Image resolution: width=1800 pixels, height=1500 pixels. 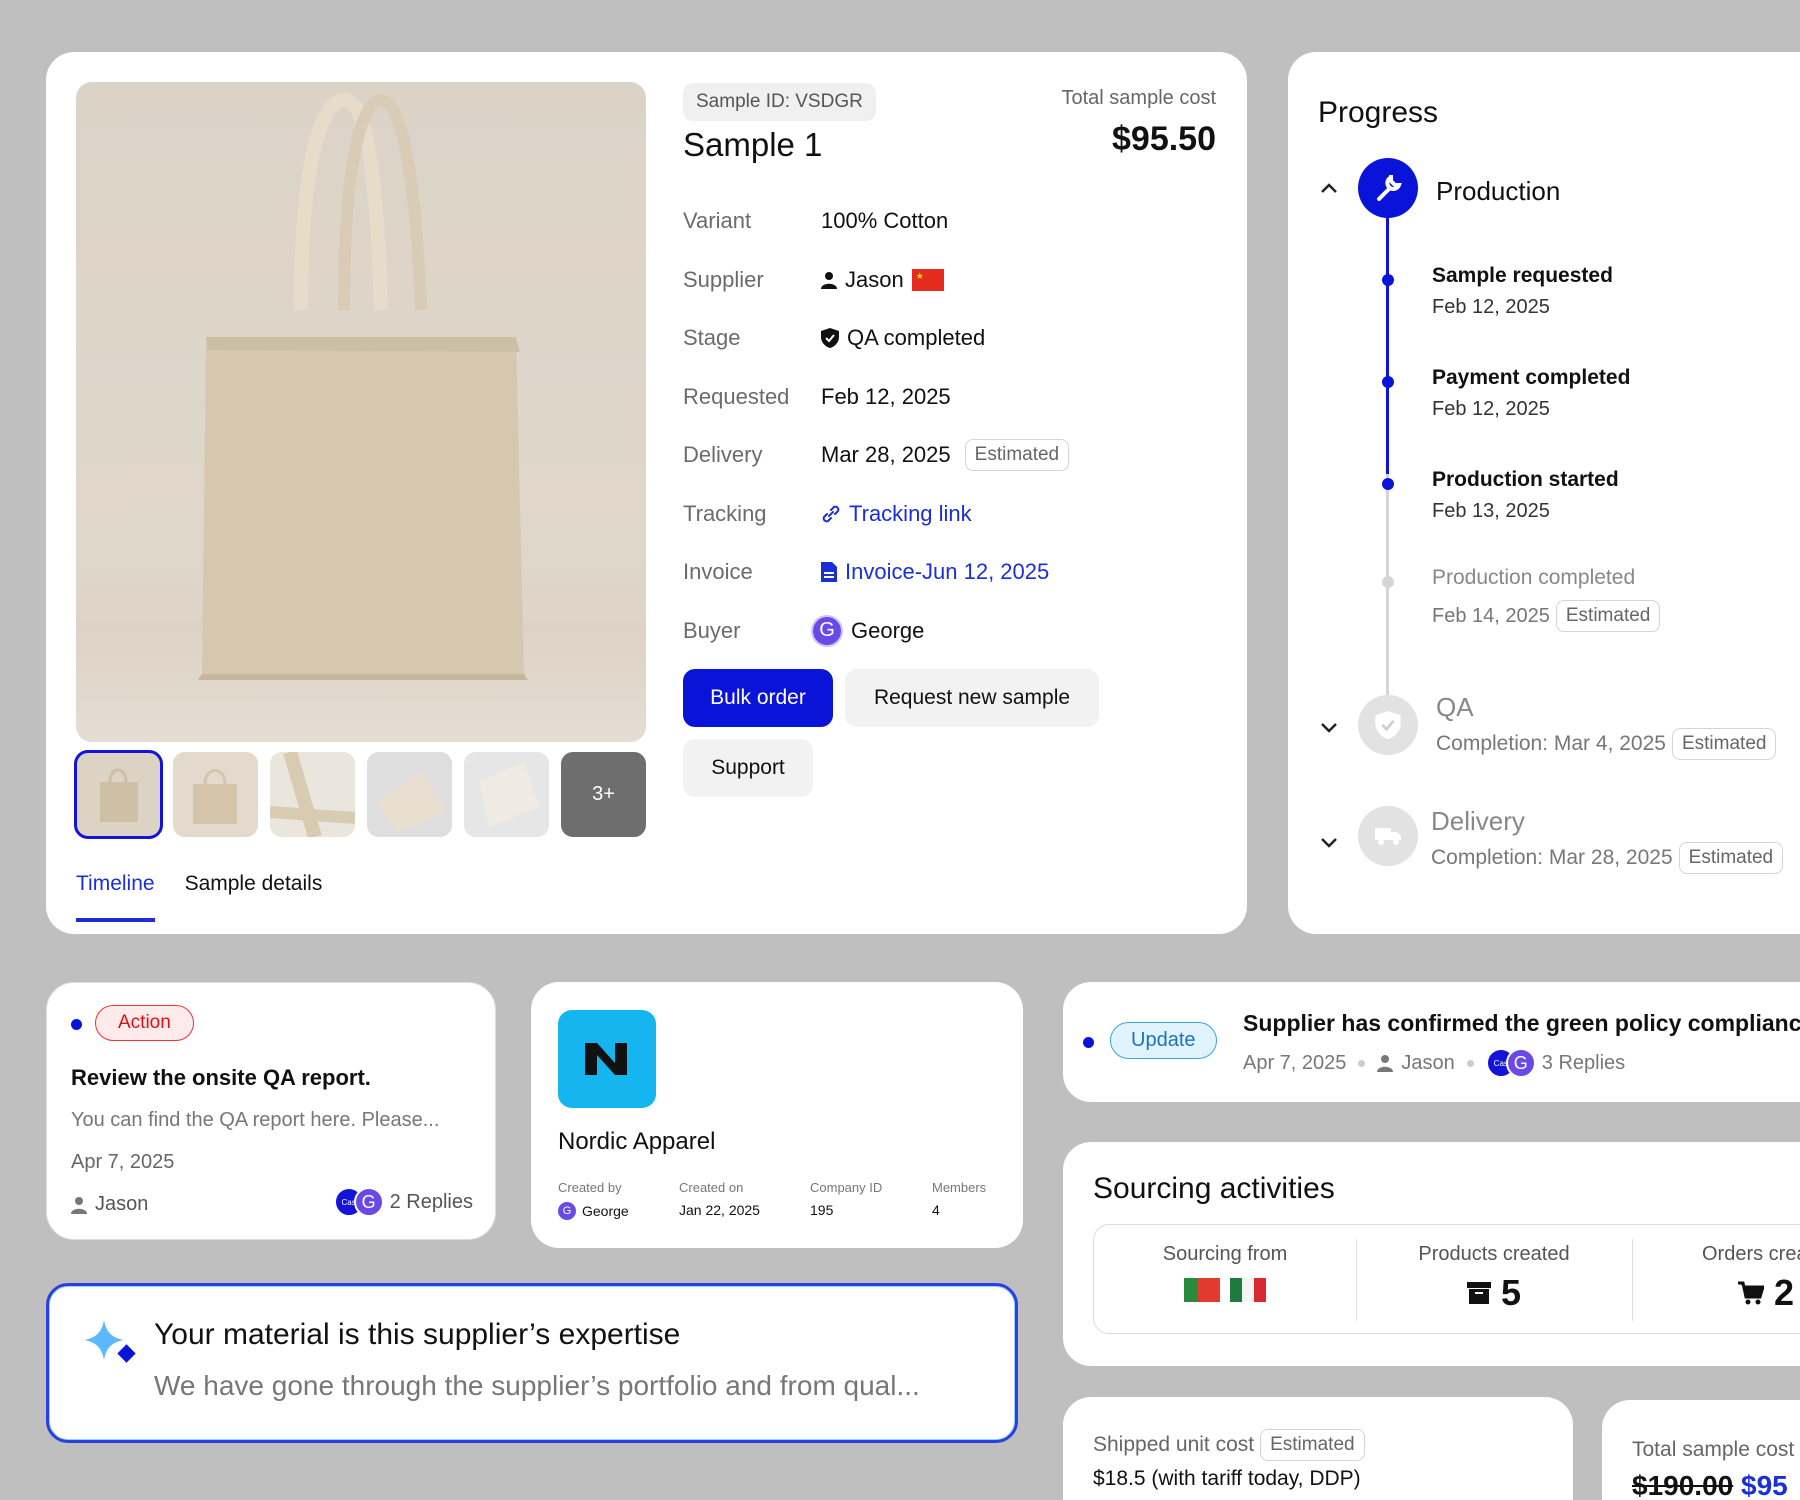 What do you see at coordinates (876, 280) in the screenshot?
I see `row-supplier: Supplier Jason` at bounding box center [876, 280].